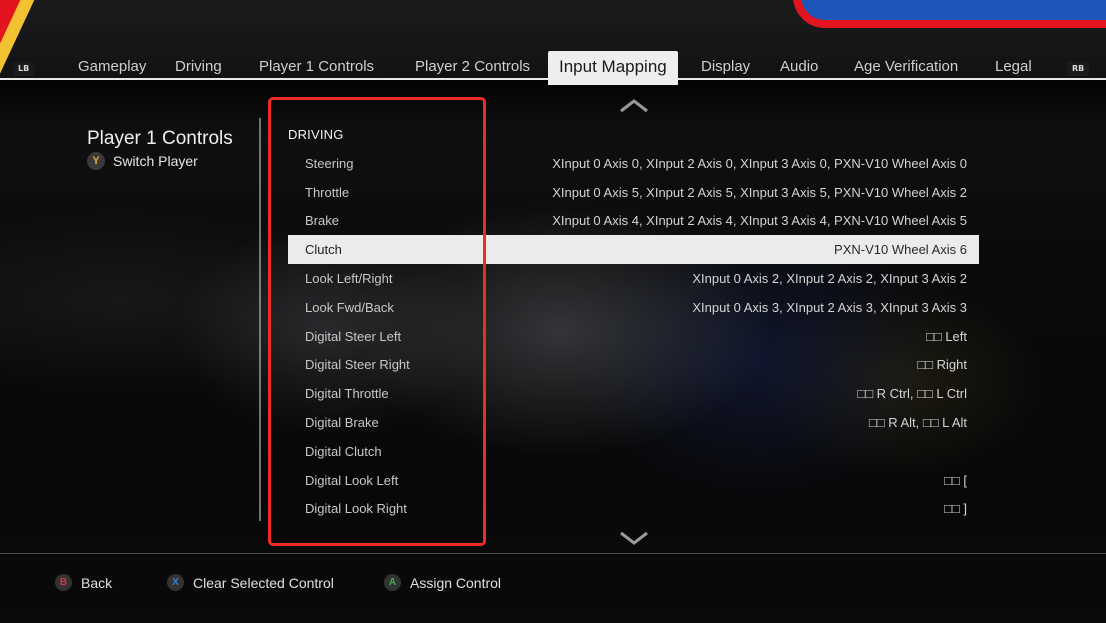 The height and width of the screenshot is (623, 1106). I want to click on binding-value: □□ [, so click(955, 480).